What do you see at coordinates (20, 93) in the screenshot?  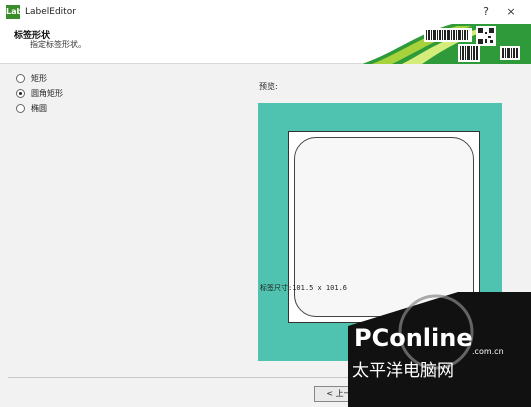 I see `radio-rounded-rectangle` at bounding box center [20, 93].